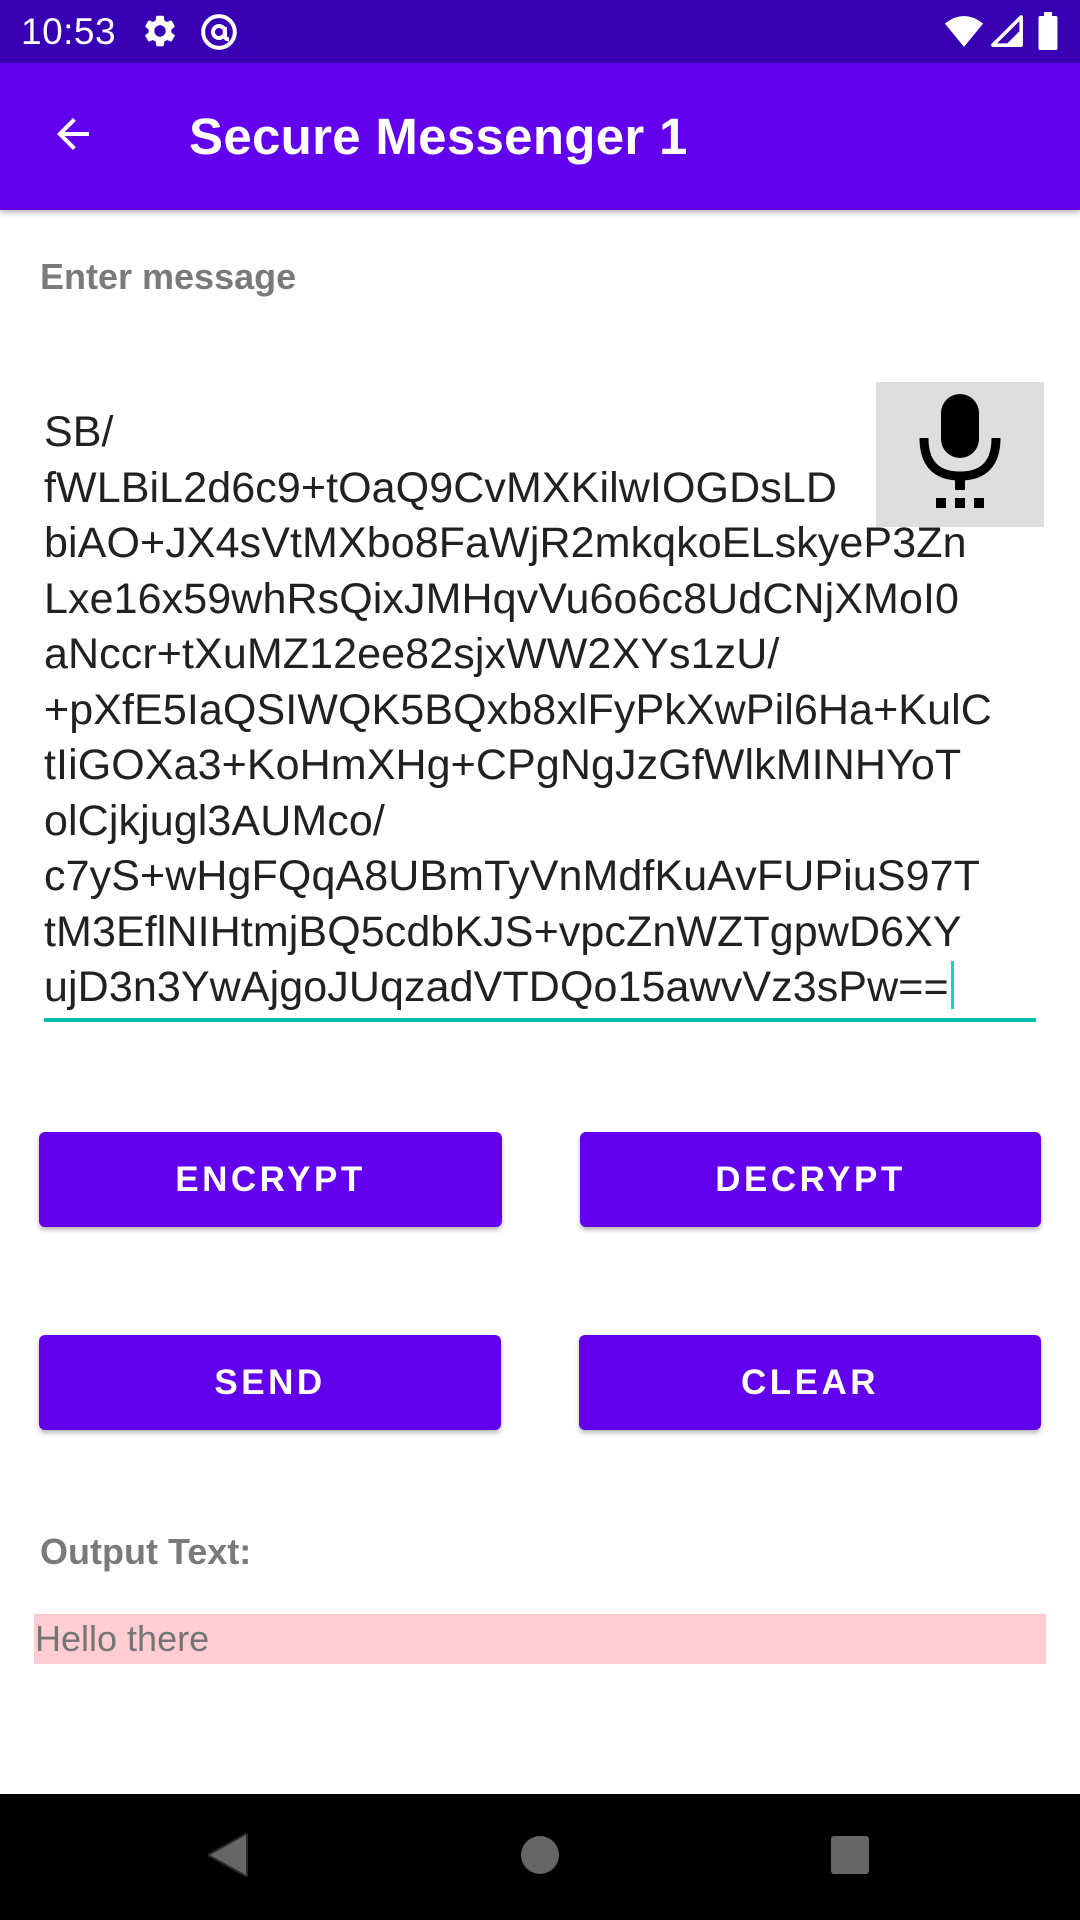 The image size is (1080, 1920). Describe the element at coordinates (146, 1551) in the screenshot. I see `output-label: Output Text:` at that location.